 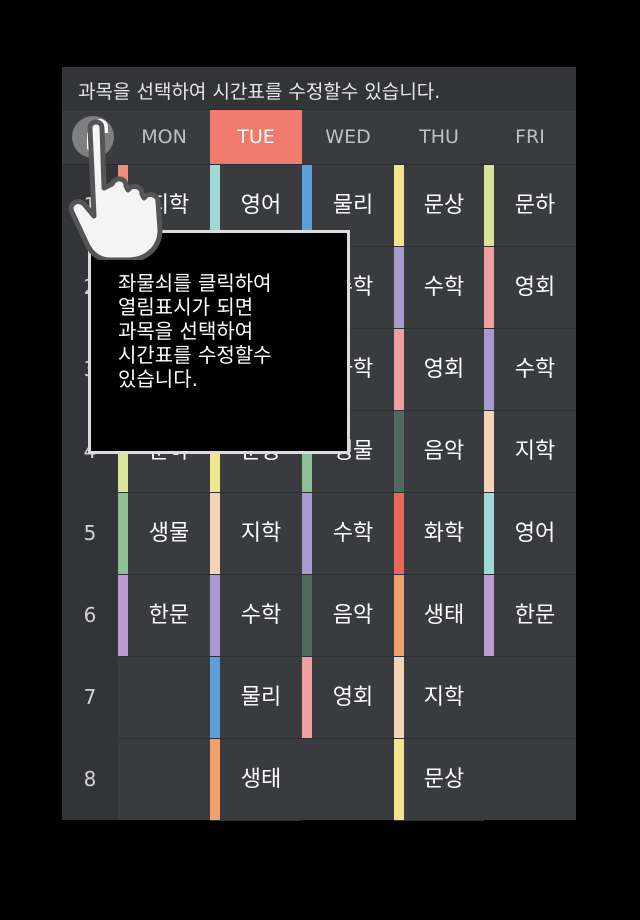 I want to click on subject-cell-wed-5: 수학, so click(x=348, y=534).